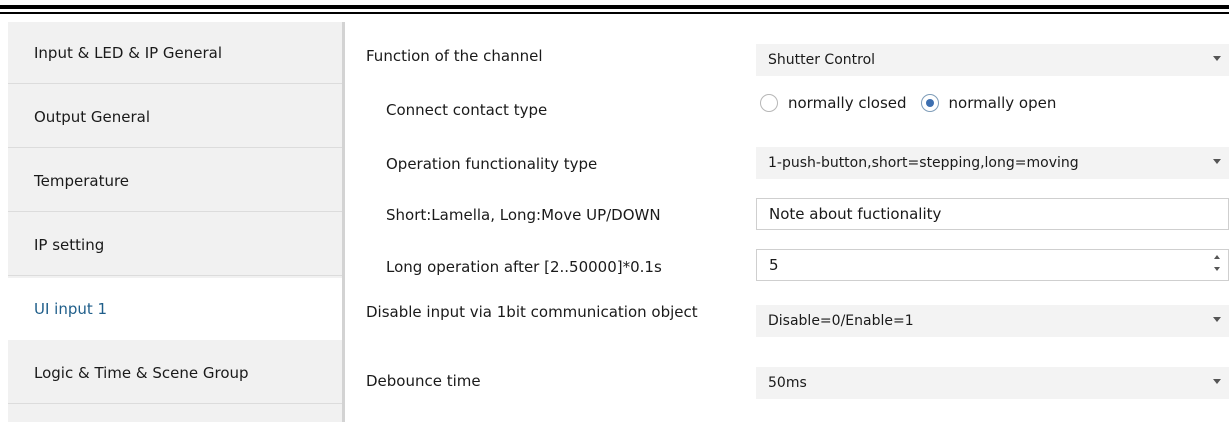 This screenshot has height=422, width=1229. I want to click on note-value: Note about fuctionality, so click(855, 214).